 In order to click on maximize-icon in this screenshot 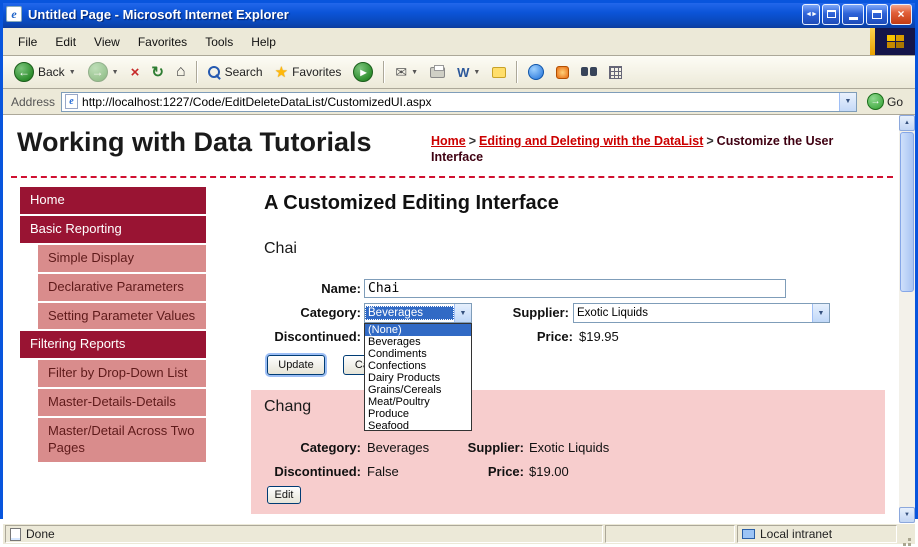, I will do `click(877, 14)`.